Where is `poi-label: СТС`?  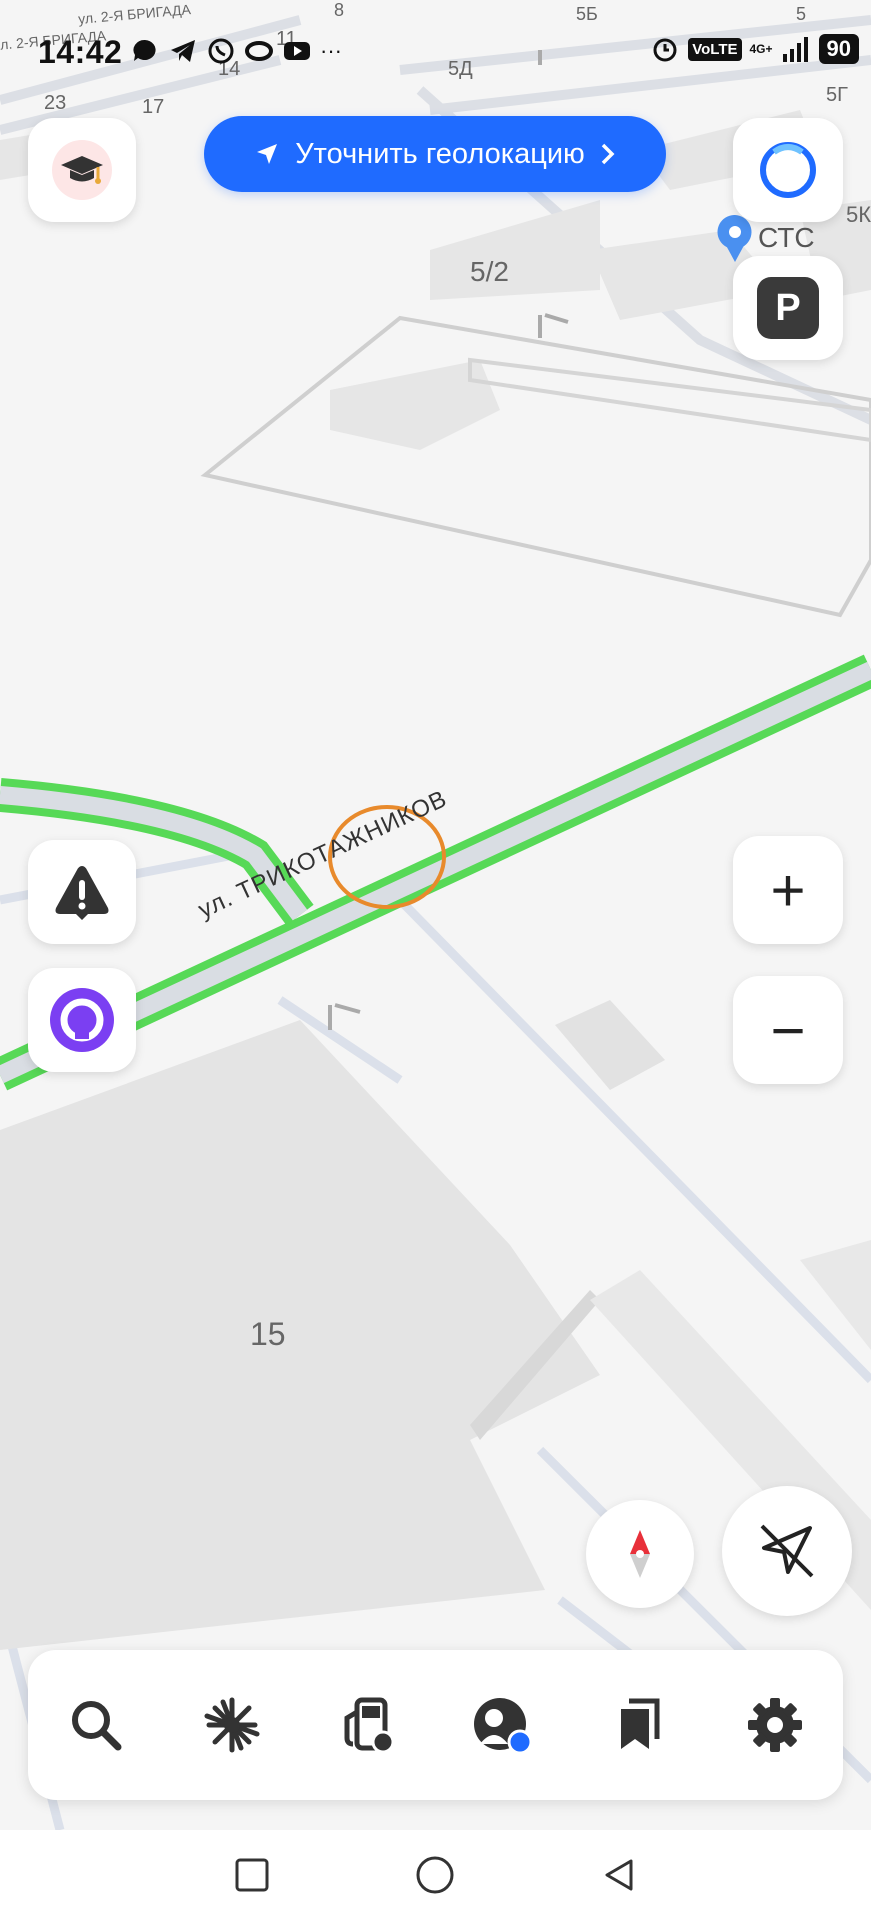
poi-label: СТС is located at coordinates (786, 238).